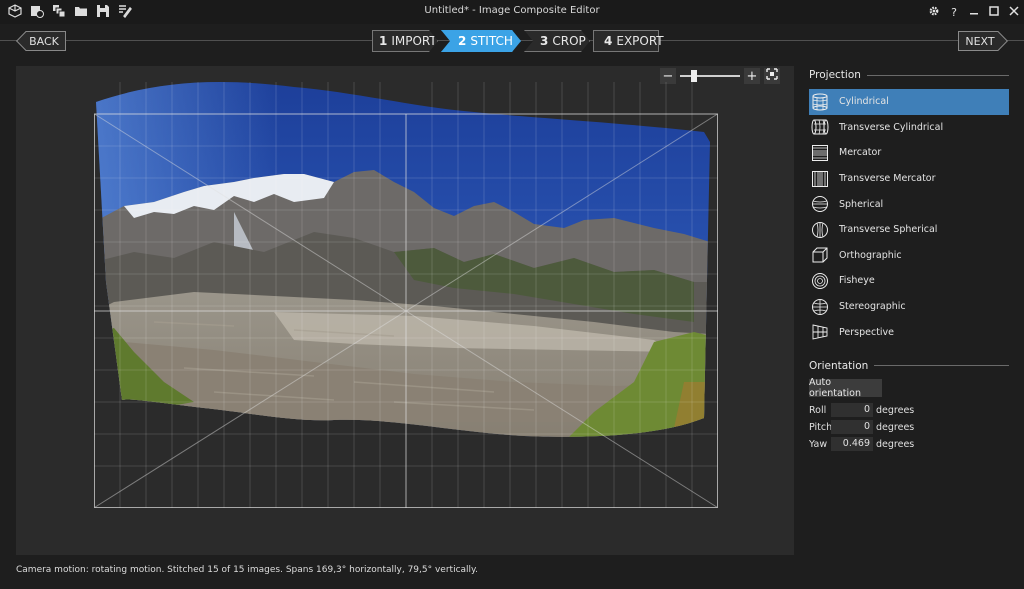 The image size is (1024, 589). What do you see at coordinates (835, 75) in the screenshot?
I see `projection-title: Projection` at bounding box center [835, 75].